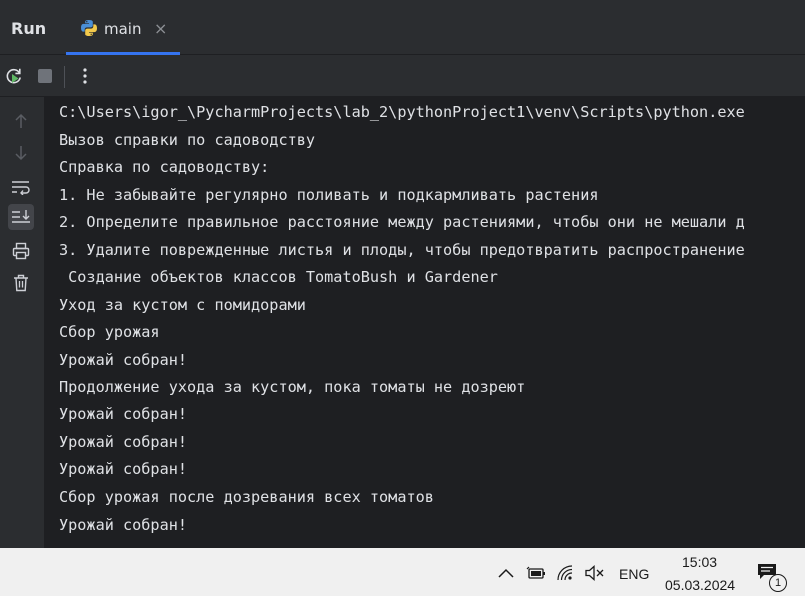 The height and width of the screenshot is (596, 805). What do you see at coordinates (778, 583) in the screenshot?
I see `notification-count-badge: 1` at bounding box center [778, 583].